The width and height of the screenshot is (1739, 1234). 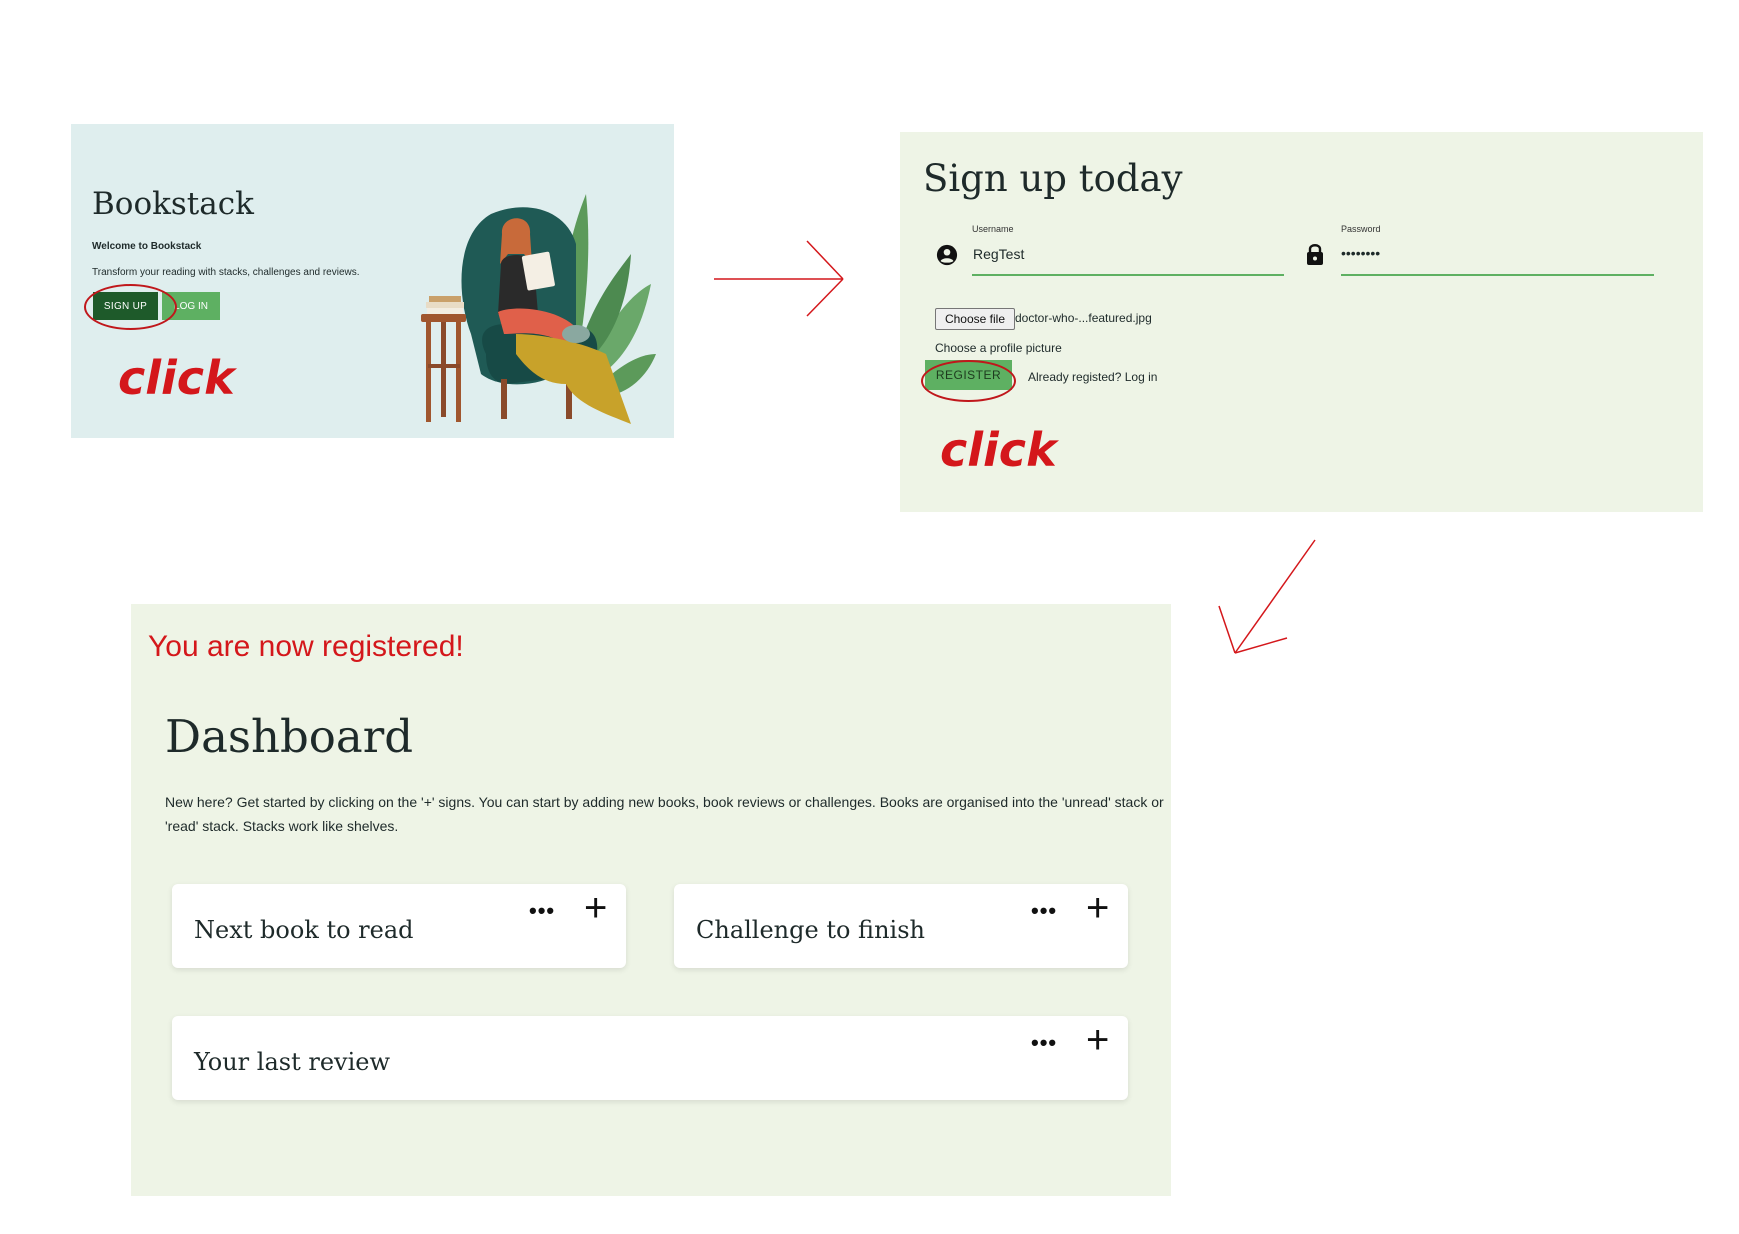 I want to click on last-review-card: Your last review ••• +, so click(x=650, y=1058).